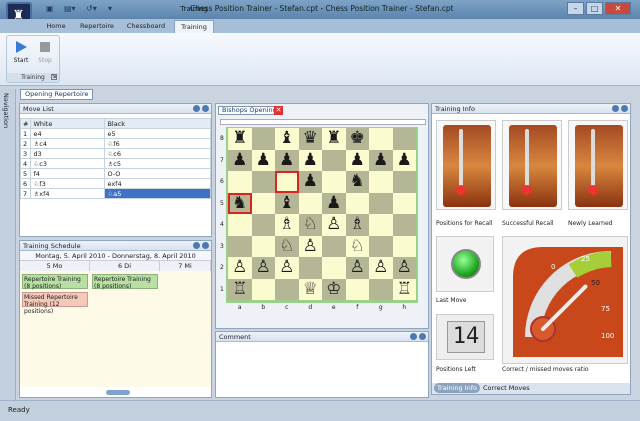  I want to click on black-move: e5, so click(157, 133).